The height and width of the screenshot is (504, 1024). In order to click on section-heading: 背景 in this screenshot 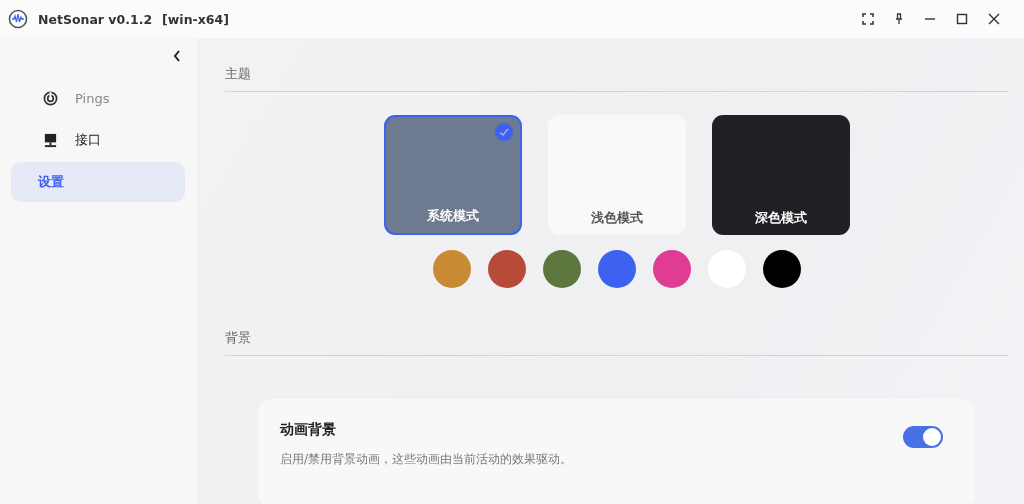, I will do `click(616, 343)`.